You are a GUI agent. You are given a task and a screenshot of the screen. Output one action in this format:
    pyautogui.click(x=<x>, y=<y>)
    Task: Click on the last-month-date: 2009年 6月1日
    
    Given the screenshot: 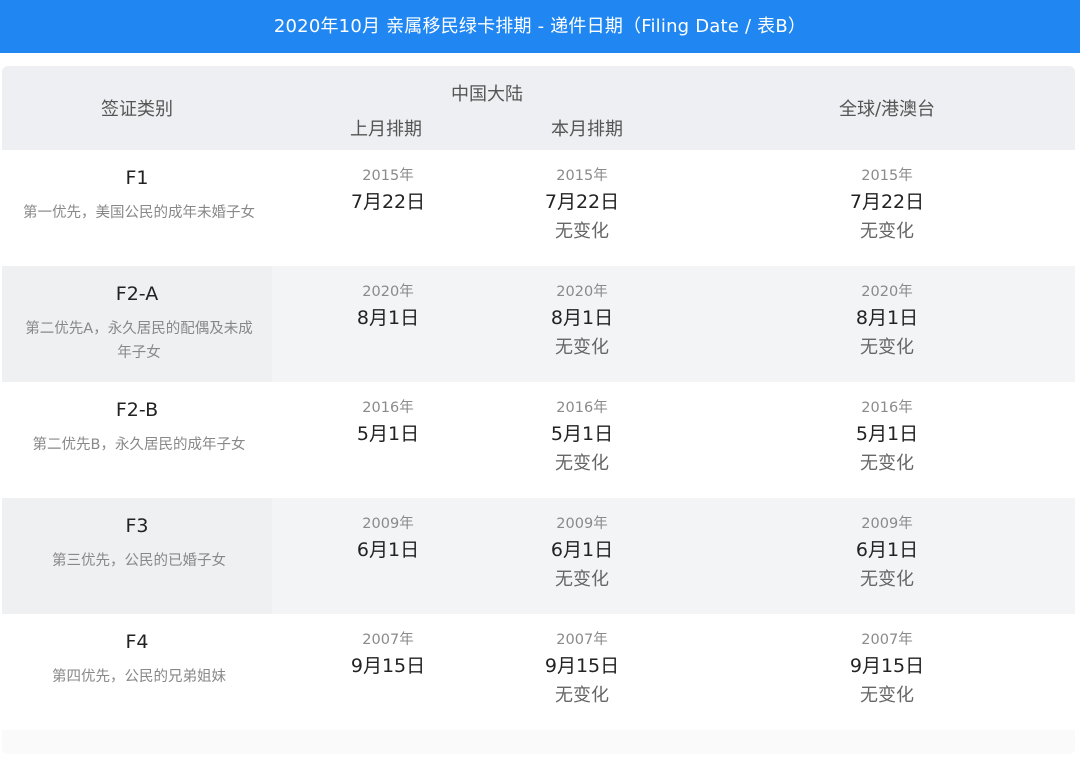 What is the action you would take?
    pyautogui.click(x=388, y=539)
    